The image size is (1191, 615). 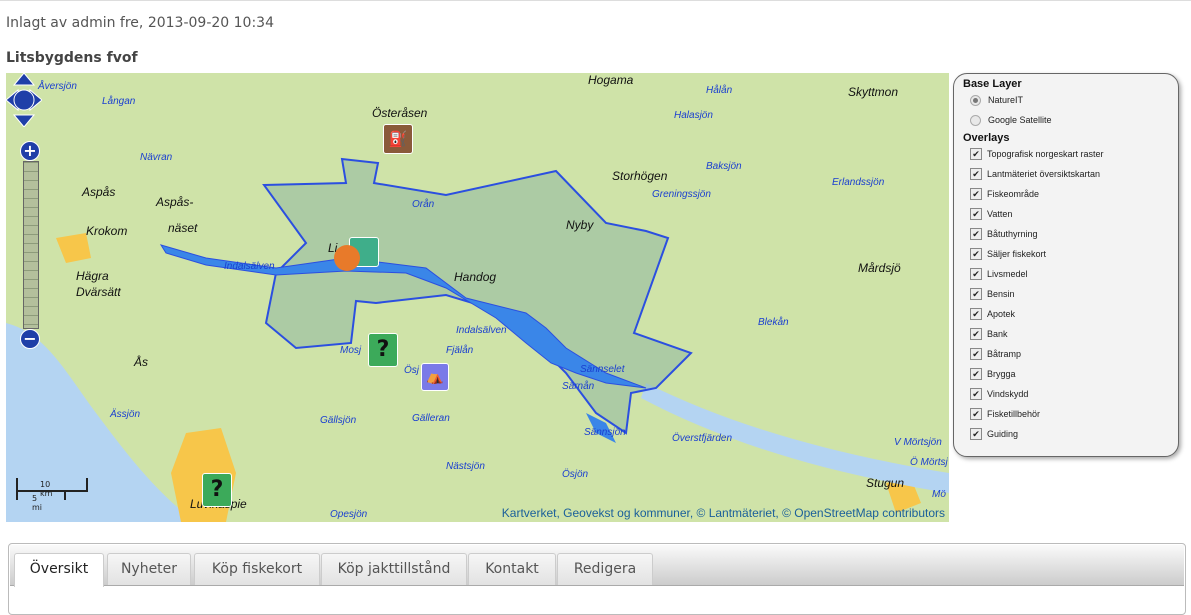 I want to click on place-label: Skyttmon, so click(x=873, y=92).